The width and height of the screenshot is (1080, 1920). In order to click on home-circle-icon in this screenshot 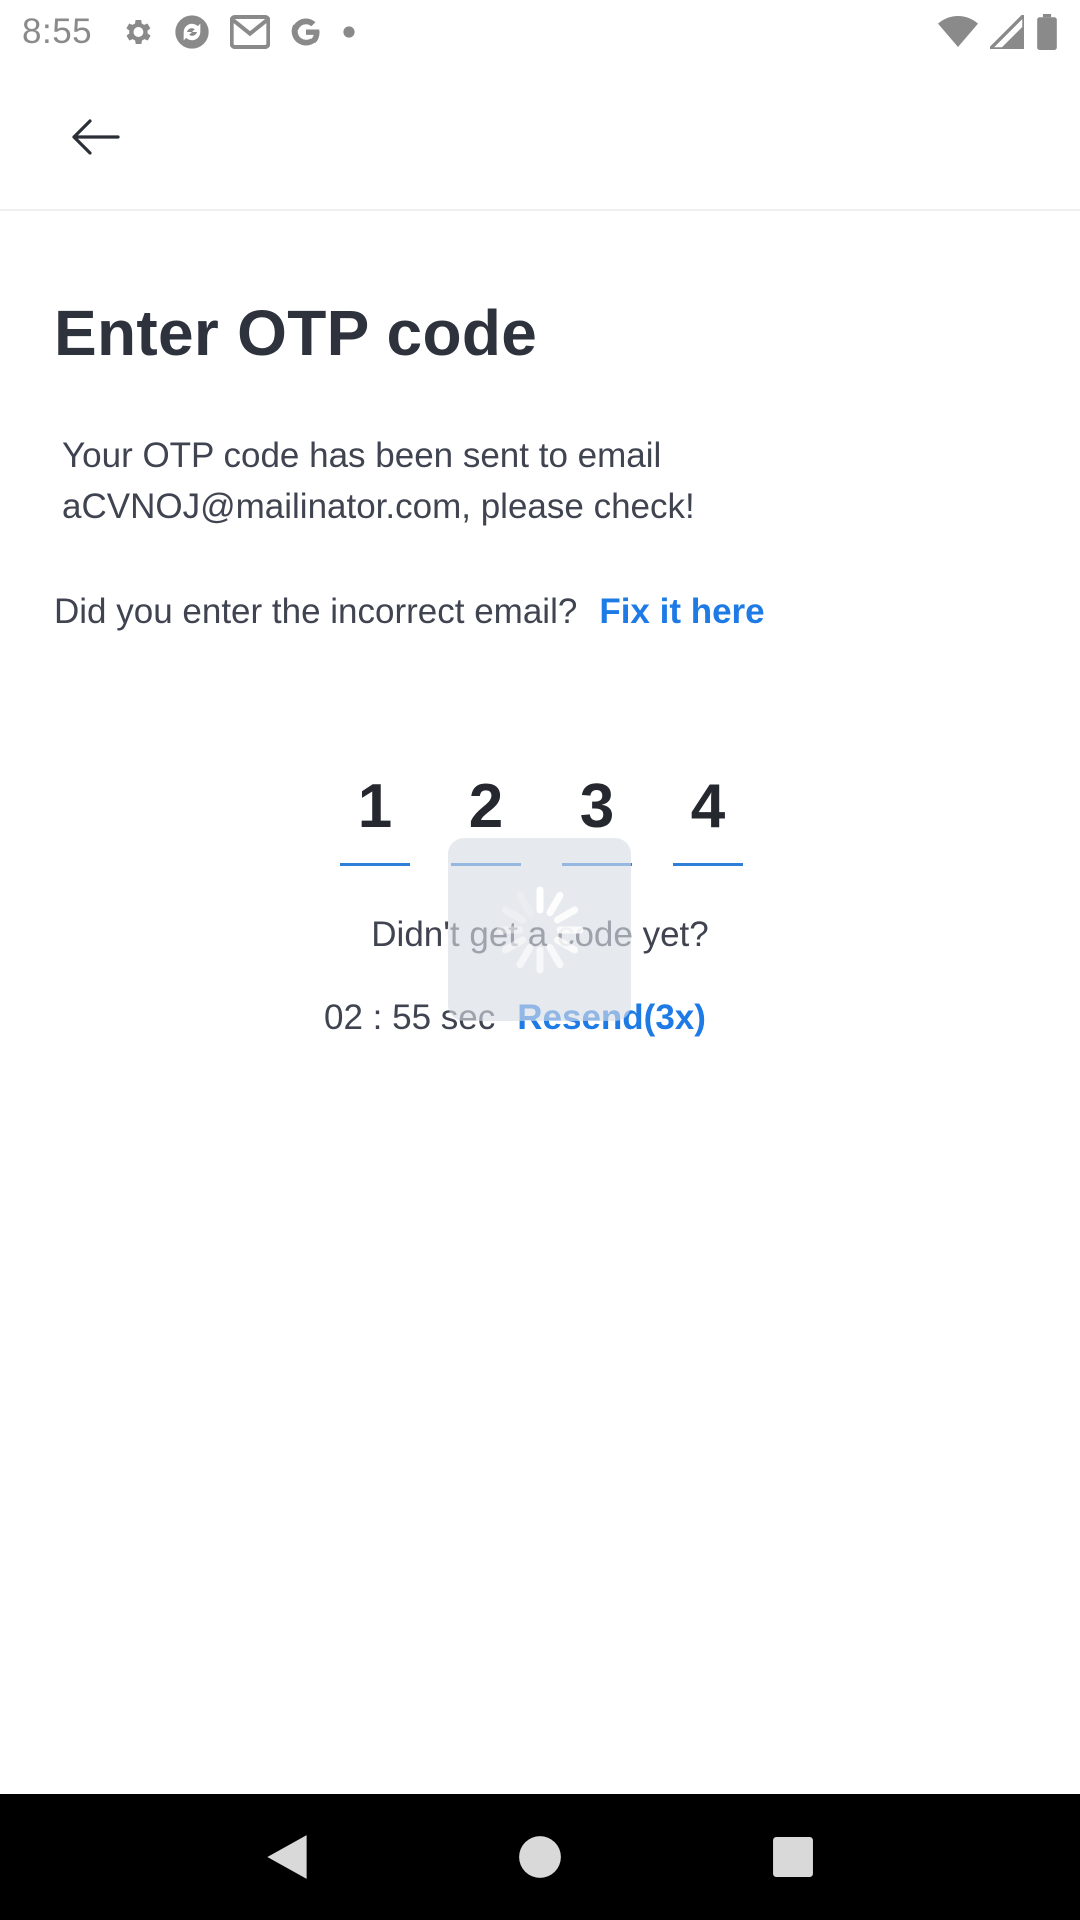, I will do `click(540, 1857)`.